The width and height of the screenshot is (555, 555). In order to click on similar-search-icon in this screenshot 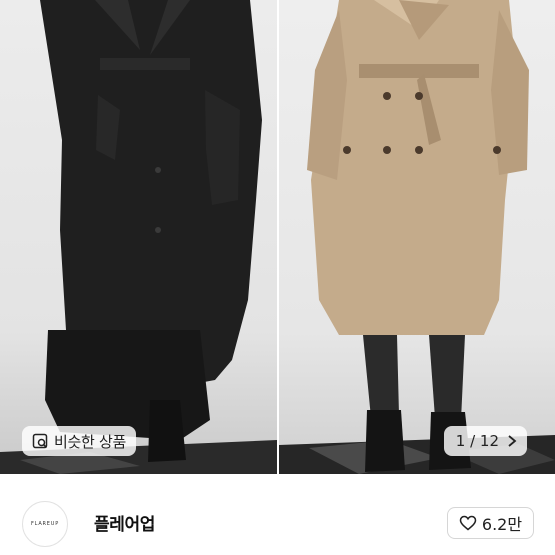, I will do `click(40, 441)`.